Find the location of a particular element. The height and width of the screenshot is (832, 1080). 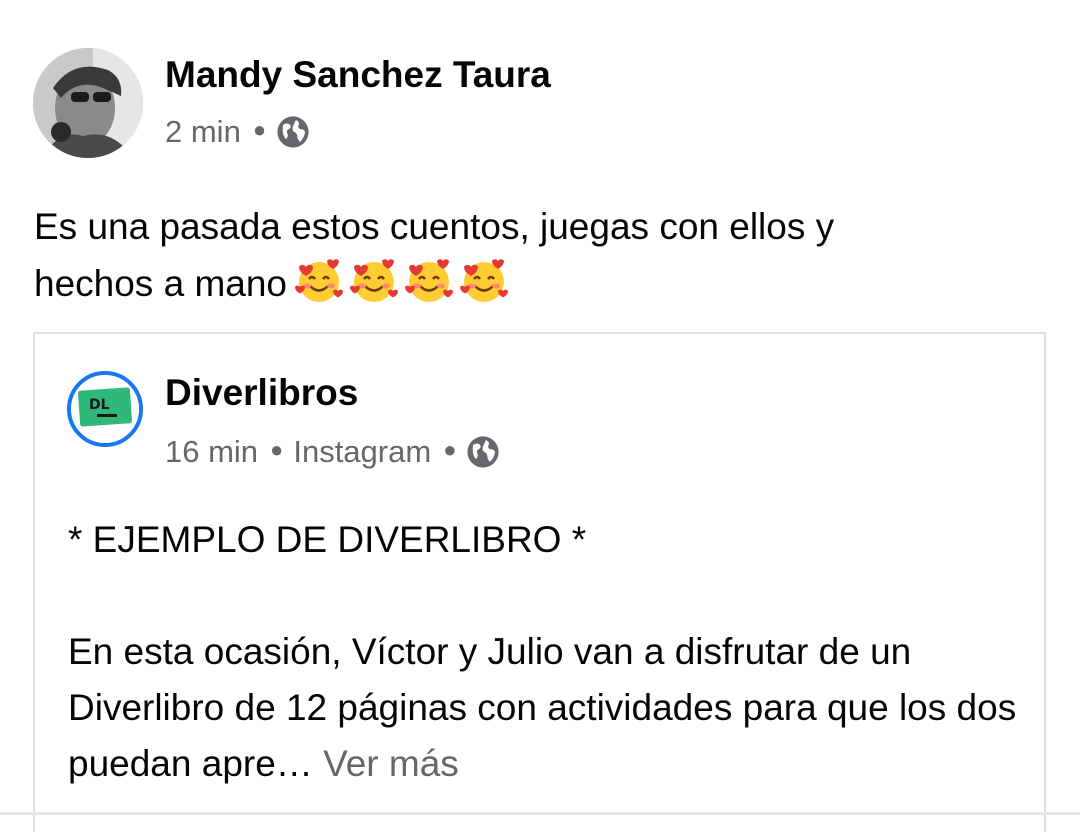

page-name: Diverlibros is located at coordinates (261, 393).